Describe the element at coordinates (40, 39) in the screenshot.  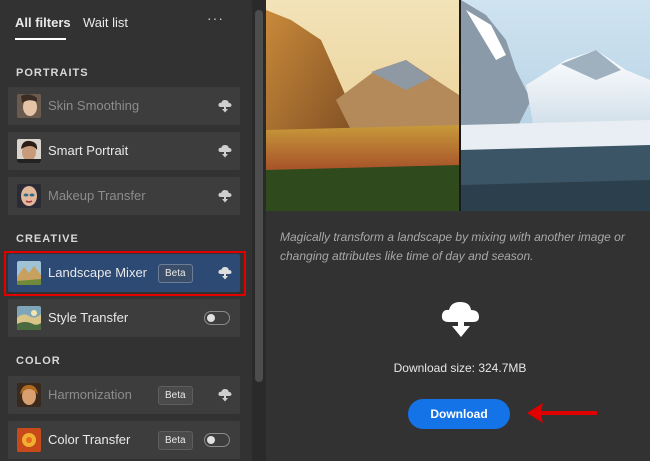
I see `active-tab-indicator` at that location.